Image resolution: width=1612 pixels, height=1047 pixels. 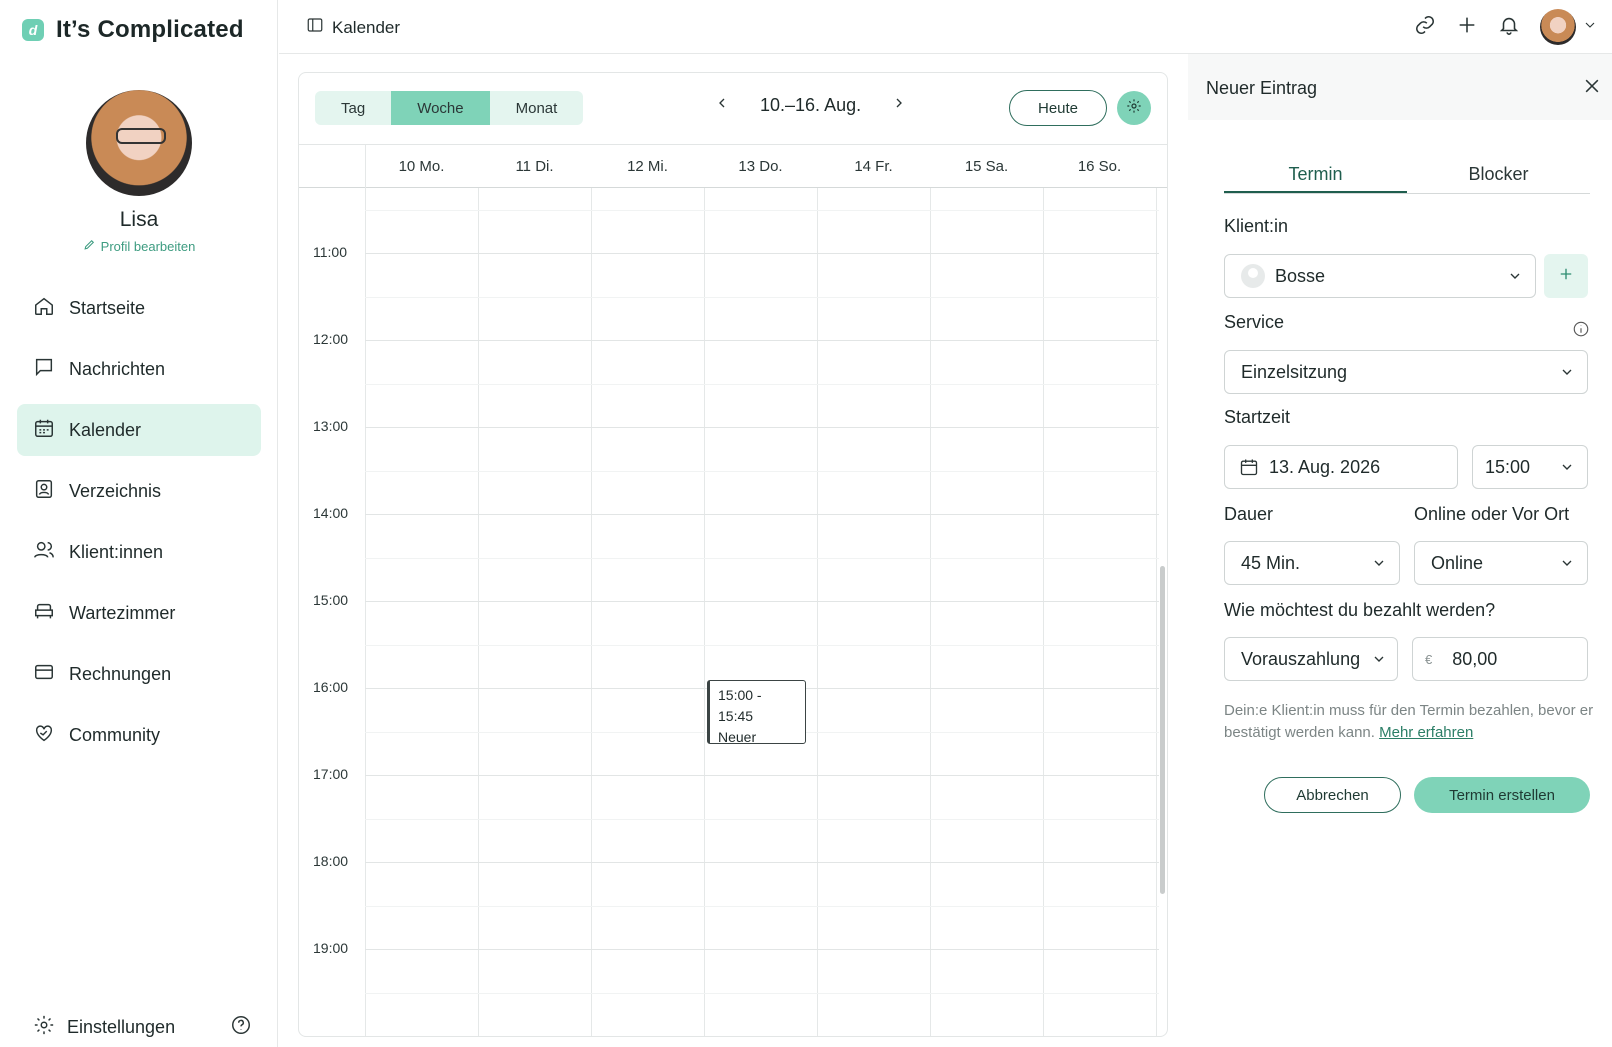 What do you see at coordinates (440, 108) in the screenshot?
I see `view-week-button: Woche` at bounding box center [440, 108].